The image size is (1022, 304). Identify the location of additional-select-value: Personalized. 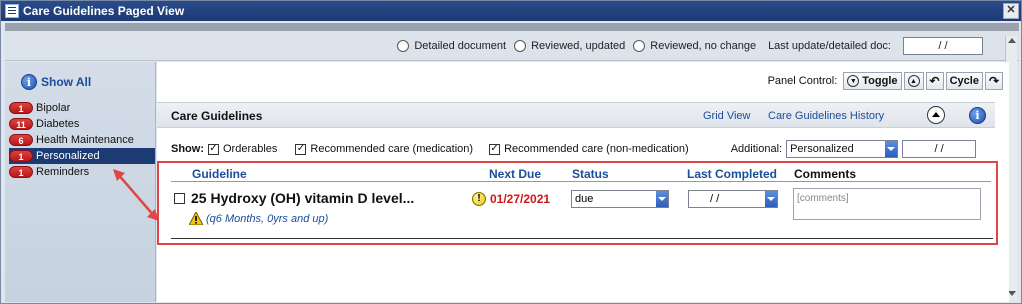
(822, 149).